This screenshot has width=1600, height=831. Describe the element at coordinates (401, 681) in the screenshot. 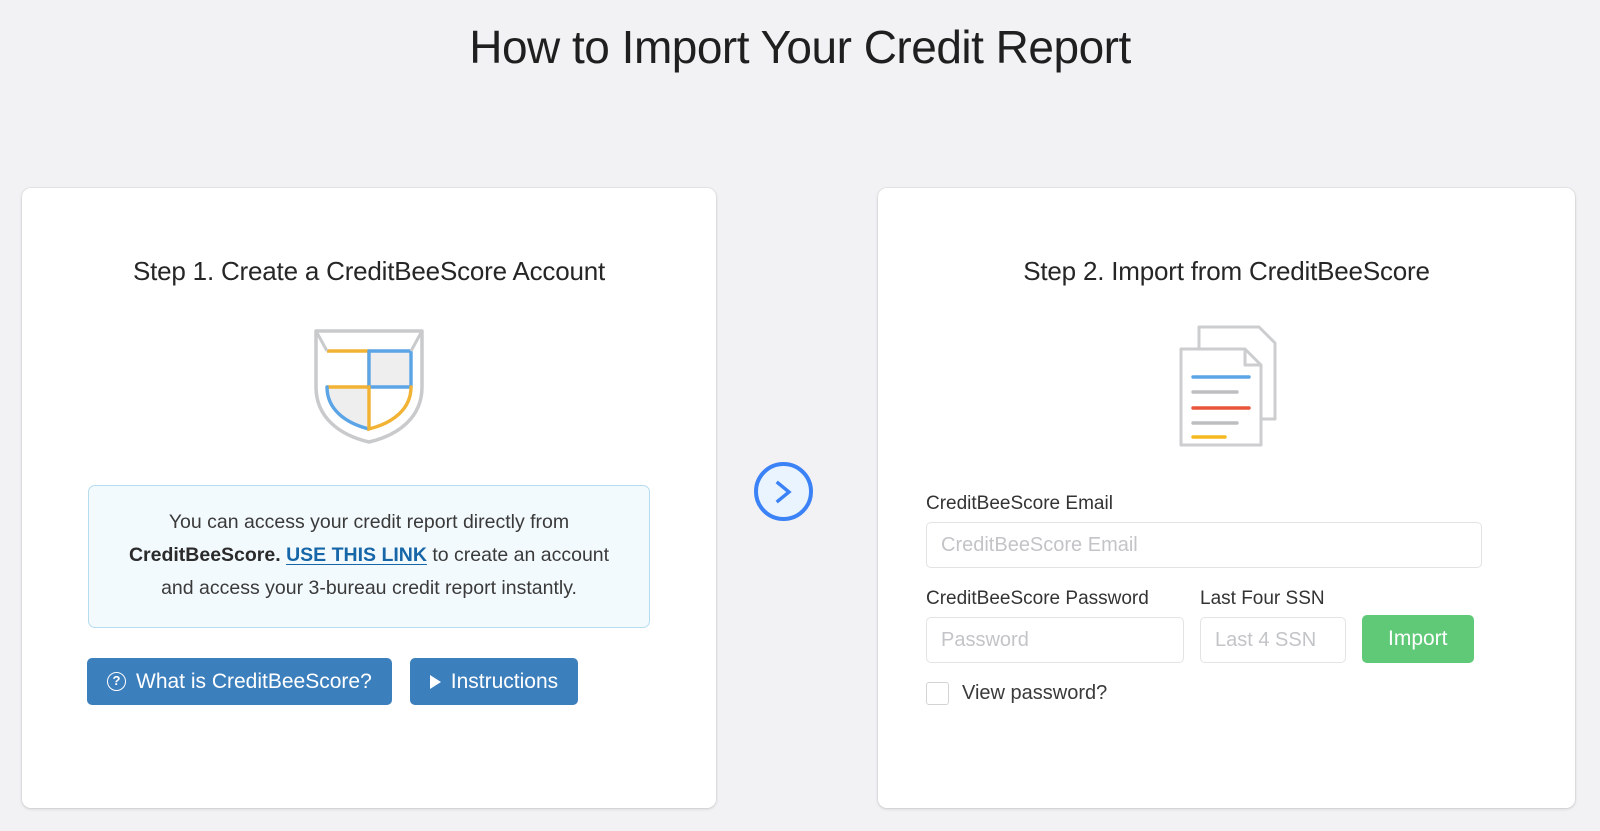

I see `step1-button-row: ? What is CreditBeeScore? Instructions` at that location.